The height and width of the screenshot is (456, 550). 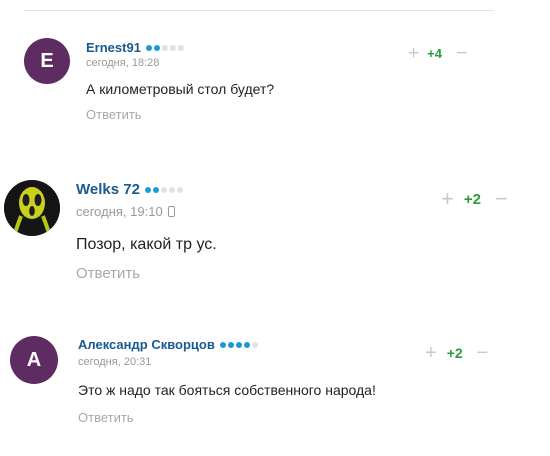 I want to click on comment-text: А километровый стол будет?, so click(x=180, y=89).